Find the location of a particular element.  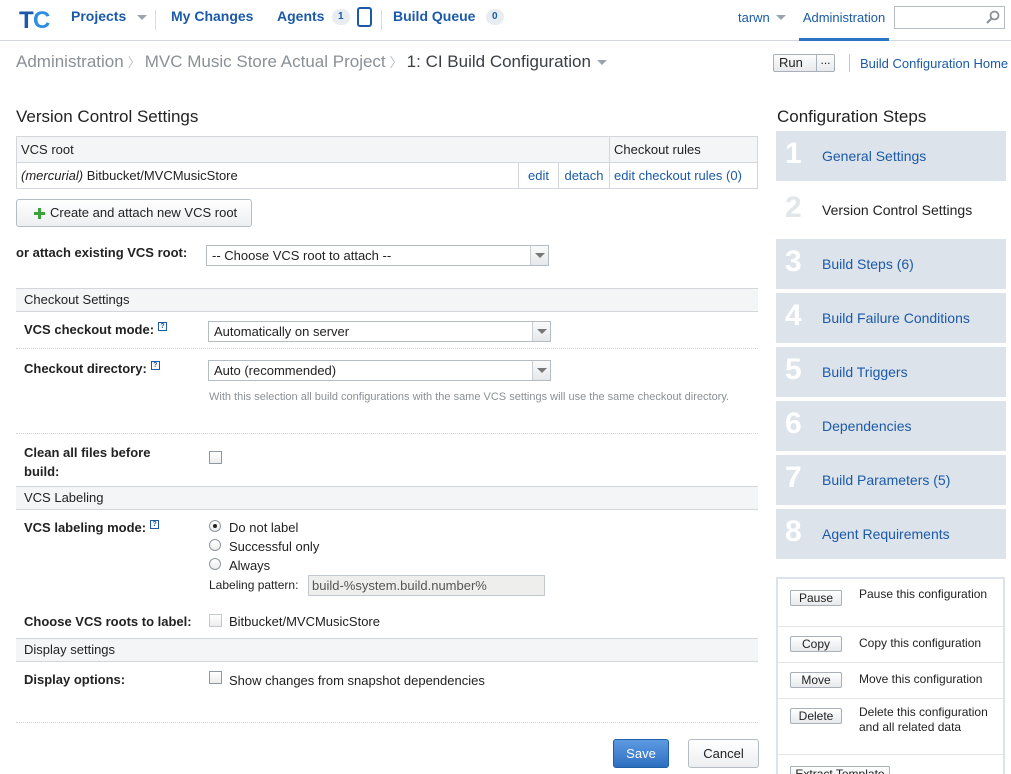

checkout-rules-cell: edit checkout rules (0) is located at coordinates (683, 175).